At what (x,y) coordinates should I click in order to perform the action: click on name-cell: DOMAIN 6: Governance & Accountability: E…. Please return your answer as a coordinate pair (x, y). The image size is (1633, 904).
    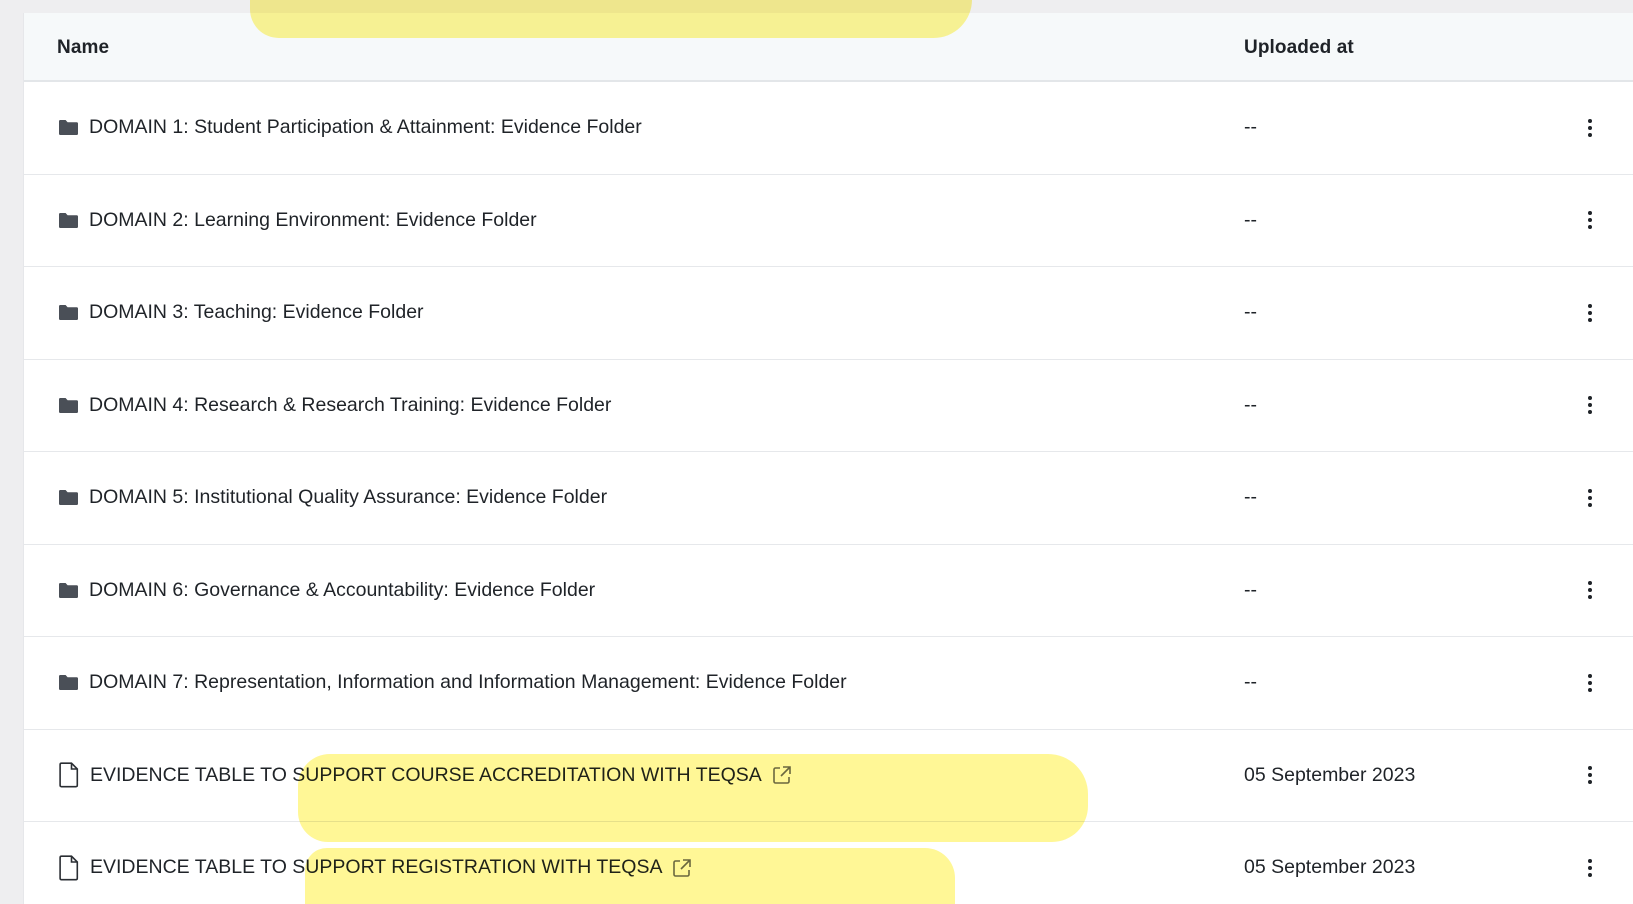
    Looking at the image, I should click on (326, 591).